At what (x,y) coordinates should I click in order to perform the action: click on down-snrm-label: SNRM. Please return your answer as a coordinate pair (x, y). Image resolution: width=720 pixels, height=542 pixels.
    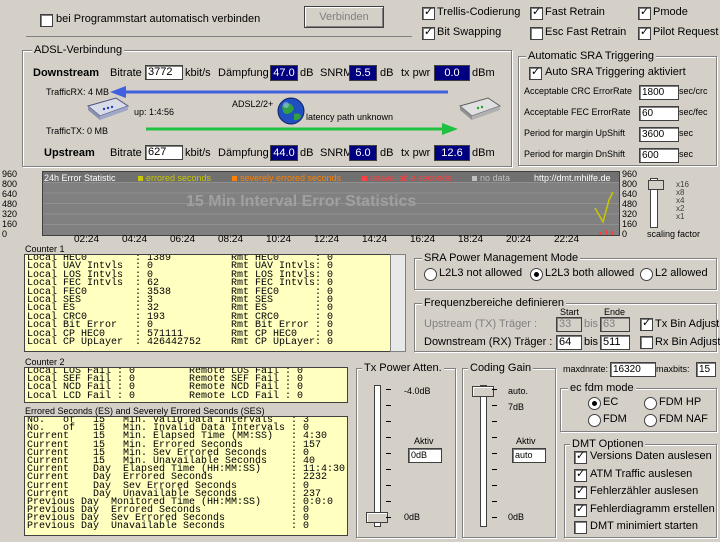
    Looking at the image, I should click on (336, 73).